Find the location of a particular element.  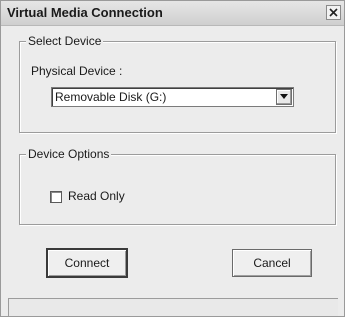

close-button is located at coordinates (333, 12).